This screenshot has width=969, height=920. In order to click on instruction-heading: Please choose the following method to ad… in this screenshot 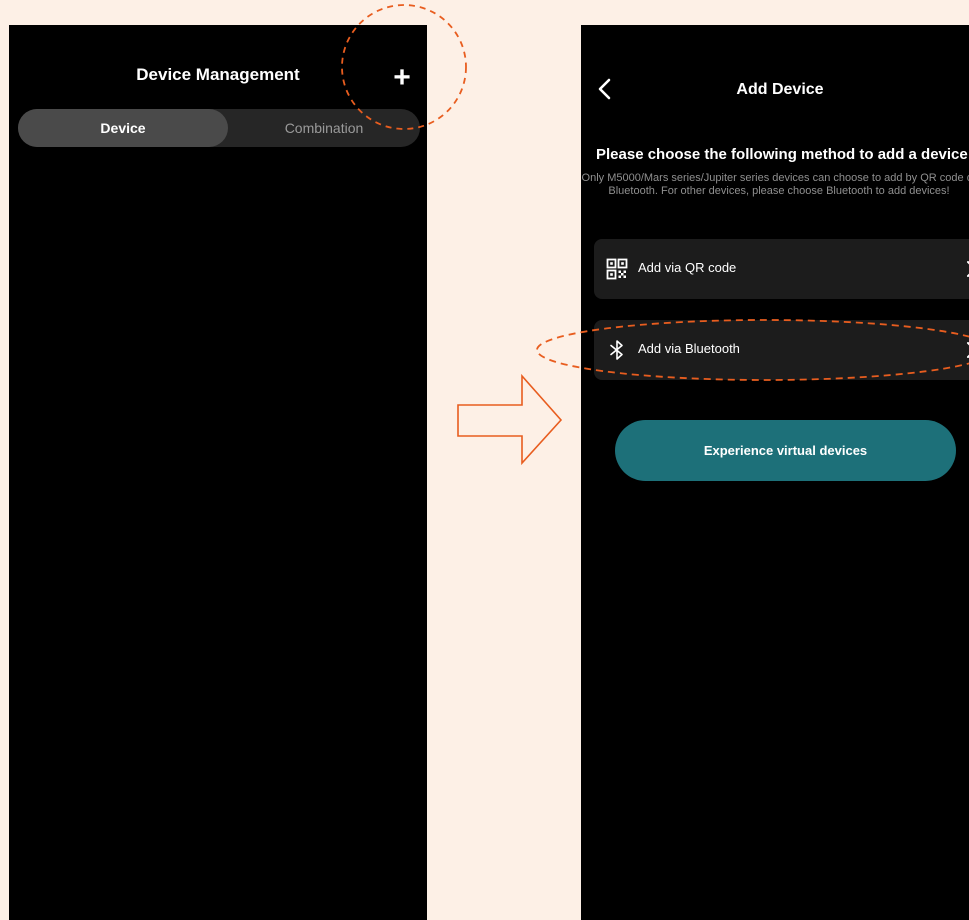, I will do `click(782, 154)`.